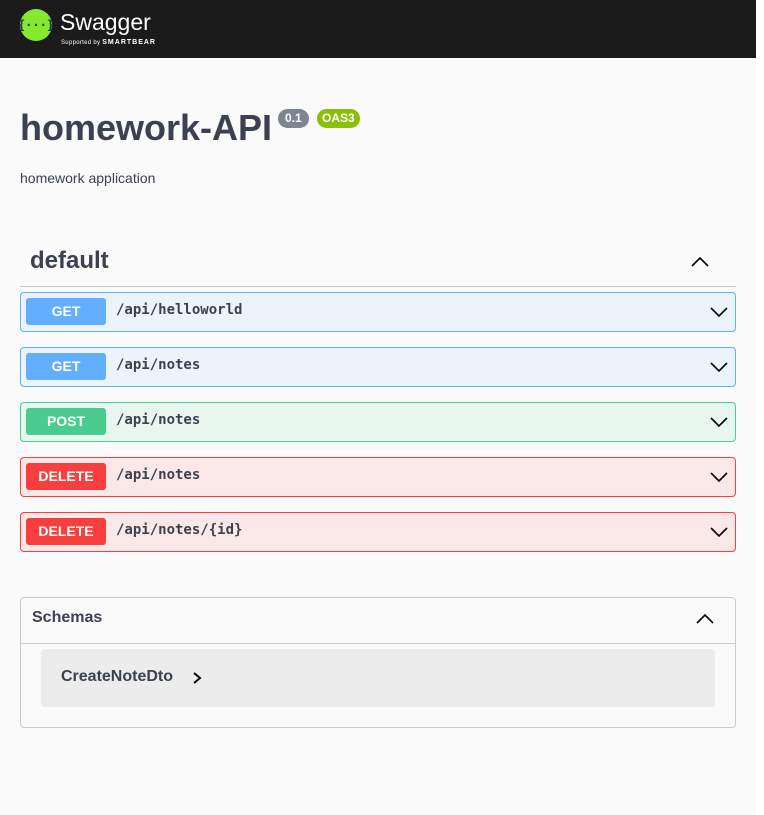  Describe the element at coordinates (378, 263) in the screenshot. I see `tag-section-header: default` at that location.